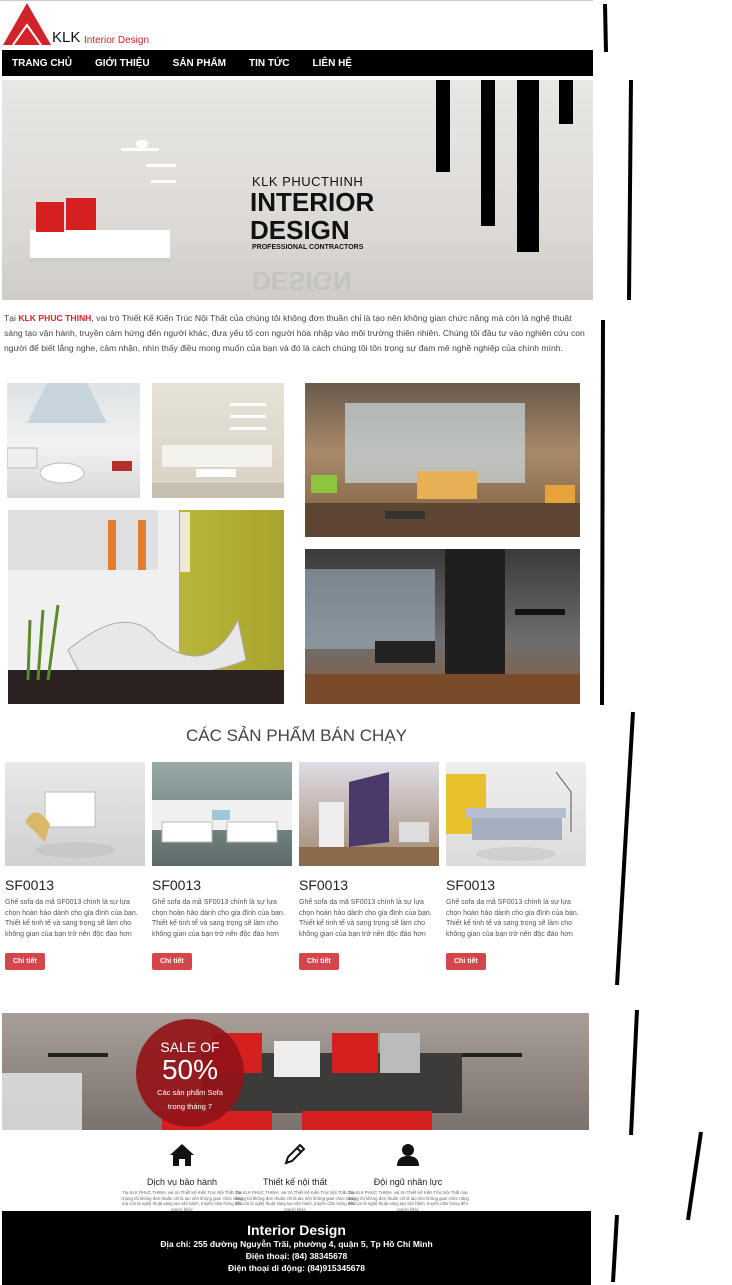  Describe the element at coordinates (218, 440) in the screenshot. I see `gallery-image-livingroom` at that location.